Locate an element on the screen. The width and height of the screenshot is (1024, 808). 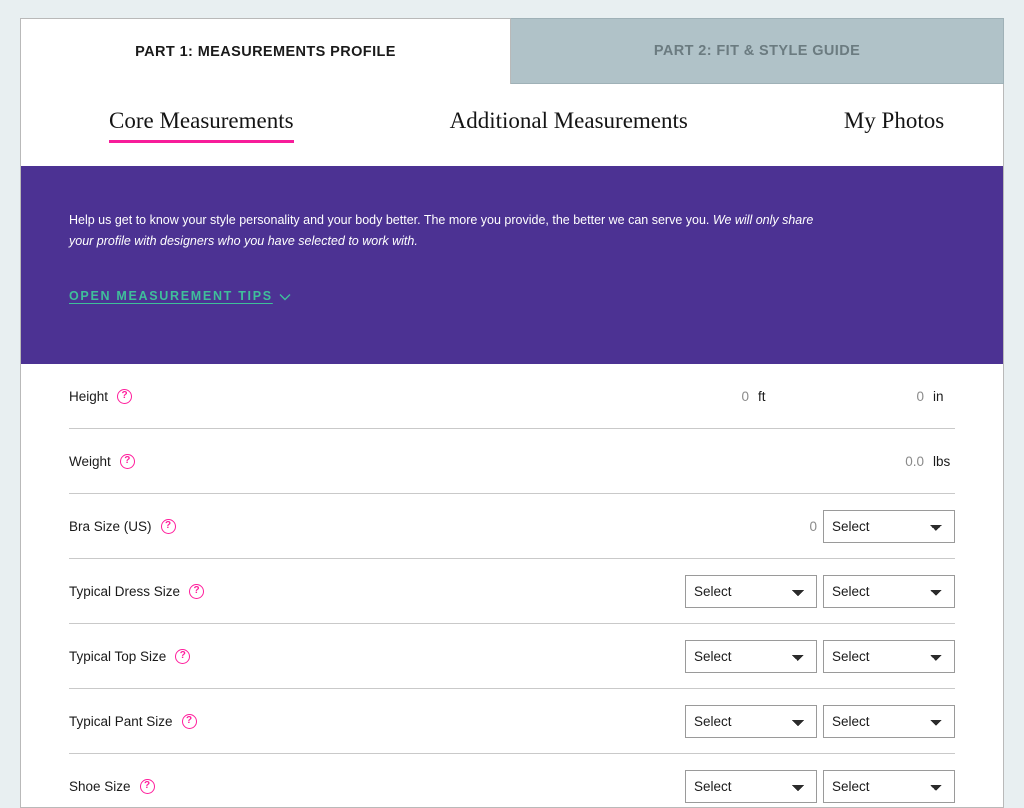
row-top-size-label-group: Typical Top Size ? is located at coordinates (130, 656).